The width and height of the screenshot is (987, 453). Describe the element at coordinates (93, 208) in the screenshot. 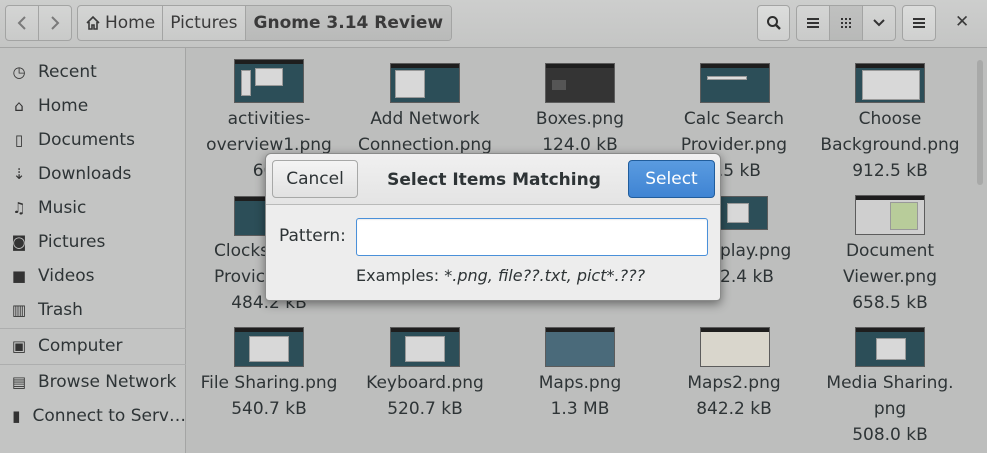

I see `sidebar-item-music: ♫ Music` at that location.